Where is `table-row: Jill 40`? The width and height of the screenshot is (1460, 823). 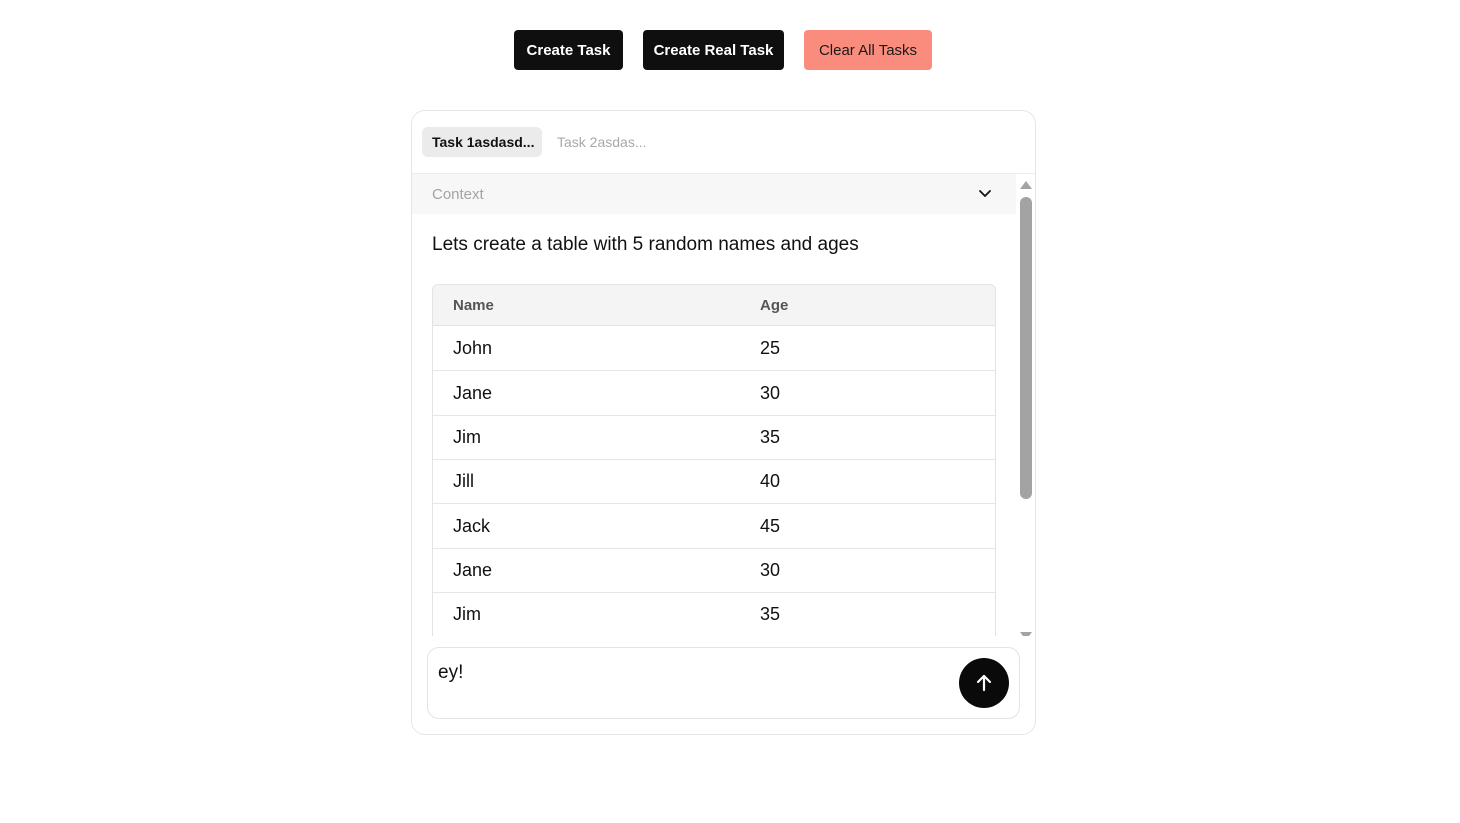 table-row: Jill 40 is located at coordinates (714, 481).